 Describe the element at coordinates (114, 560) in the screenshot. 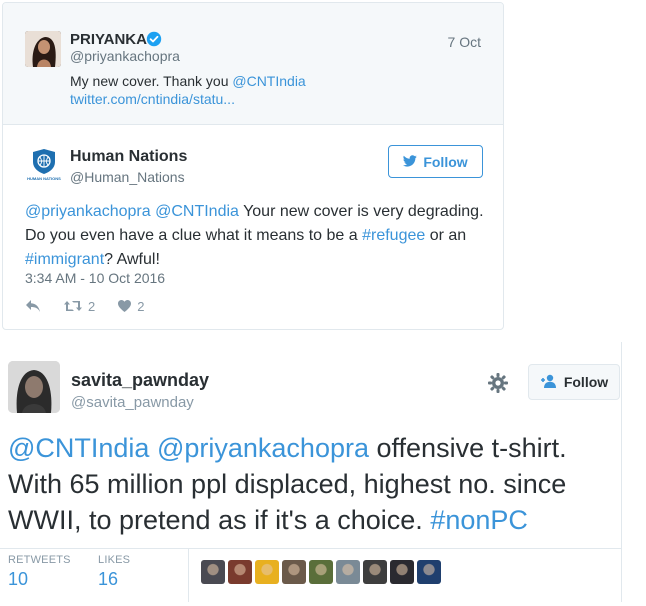

I see `likes-label: LIKES` at that location.